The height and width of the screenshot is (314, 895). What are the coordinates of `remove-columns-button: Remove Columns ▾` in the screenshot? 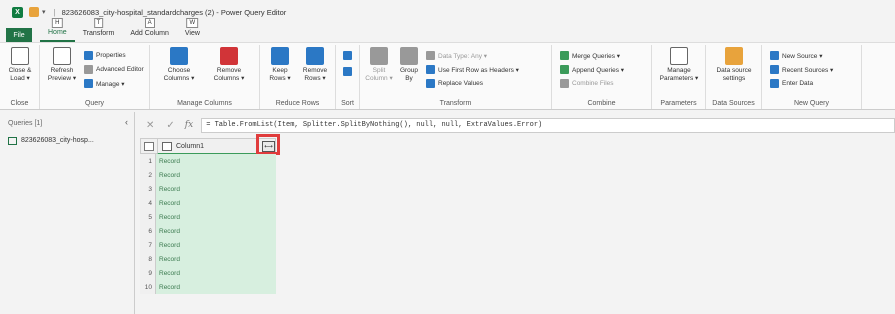 It's located at (229, 65).